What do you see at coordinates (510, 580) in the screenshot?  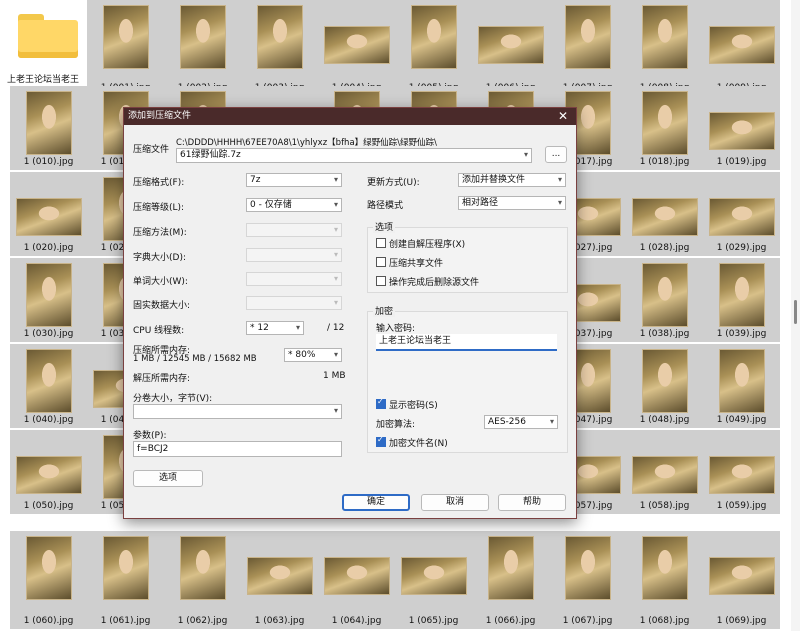 I see `file-item: 1 (066).jpg` at bounding box center [510, 580].